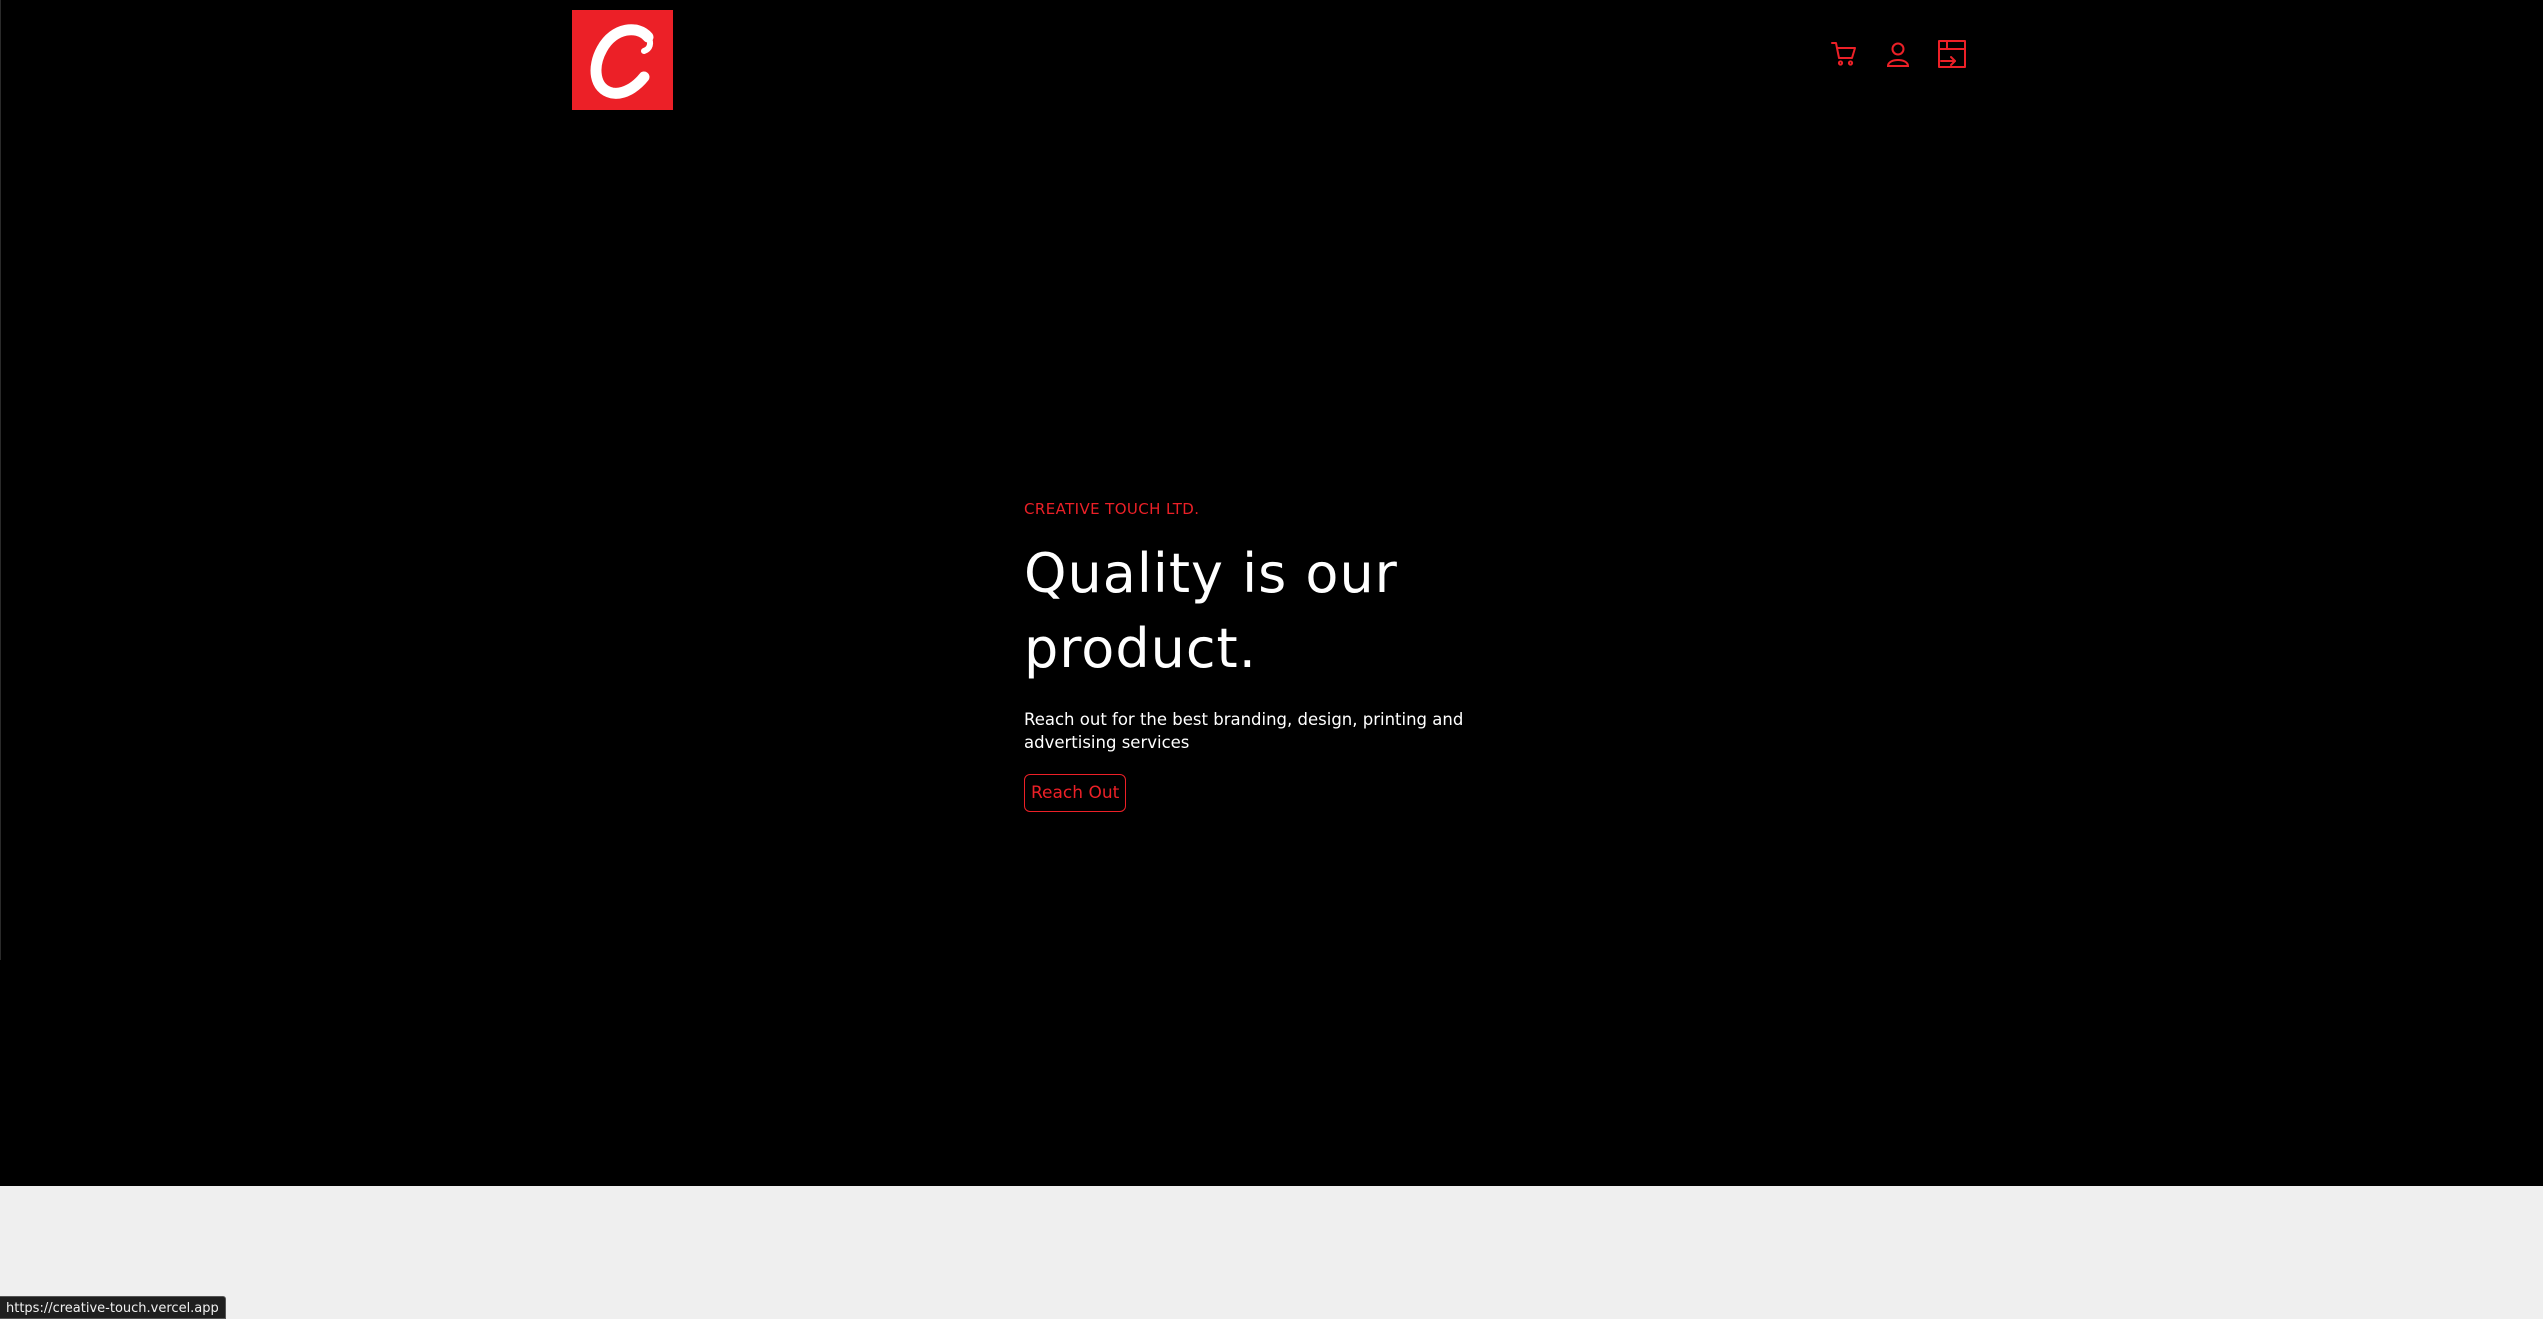 The height and width of the screenshot is (1320, 2543). What do you see at coordinates (1112, 509) in the screenshot?
I see `company-name: CREATIVE TOUCH LTD.` at bounding box center [1112, 509].